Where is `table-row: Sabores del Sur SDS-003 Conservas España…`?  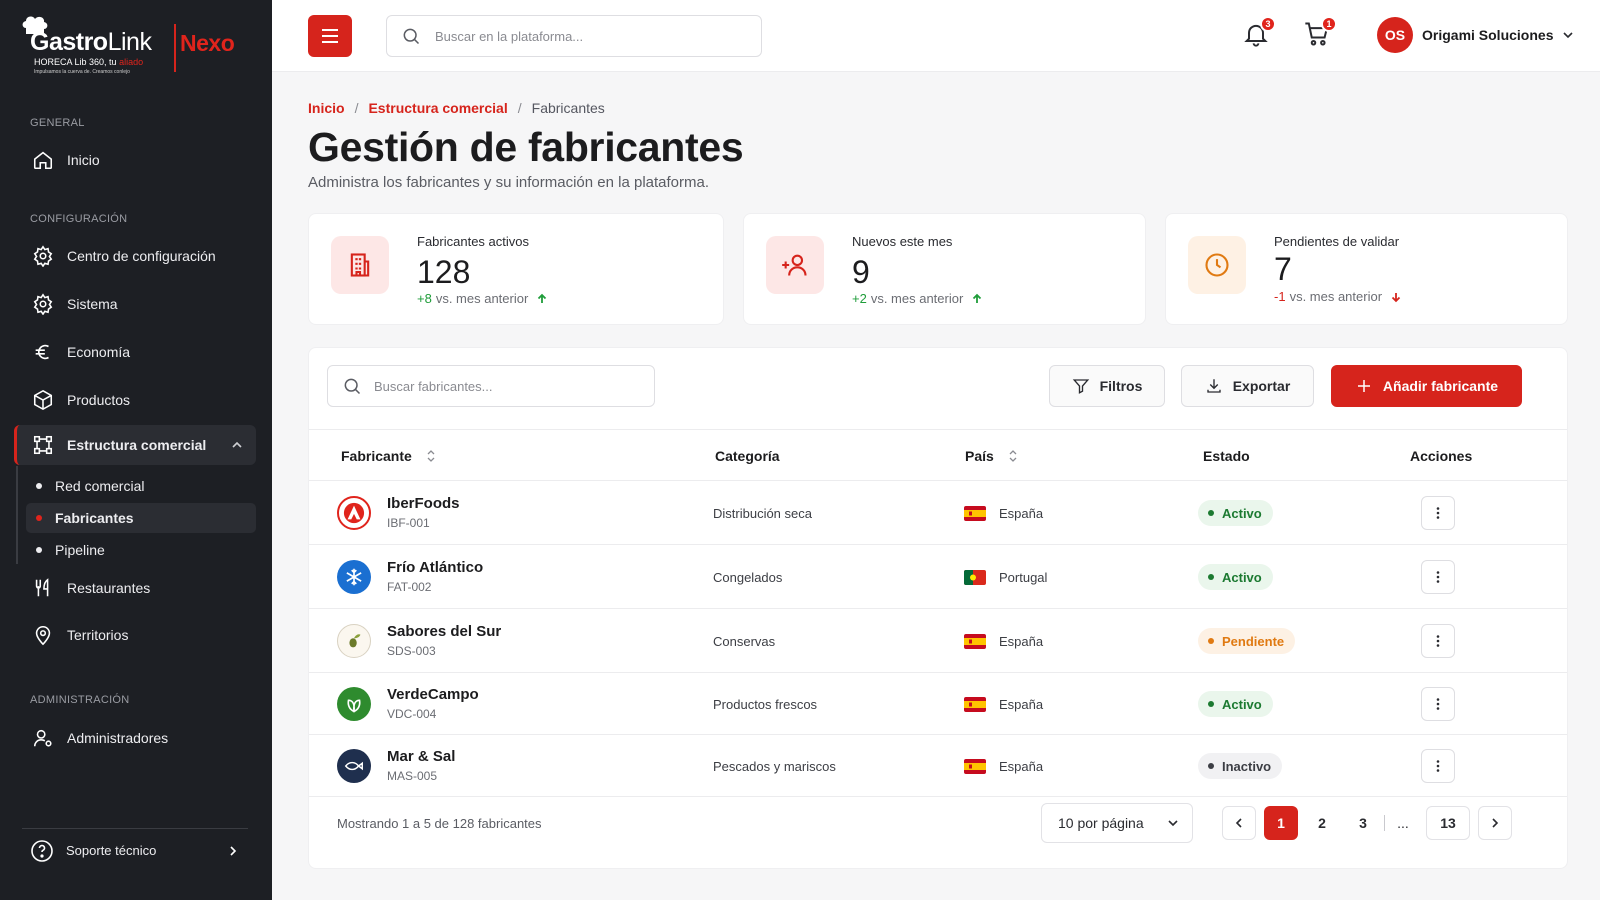
table-row: Sabores del Sur SDS-003 Conservas España… is located at coordinates (938, 641).